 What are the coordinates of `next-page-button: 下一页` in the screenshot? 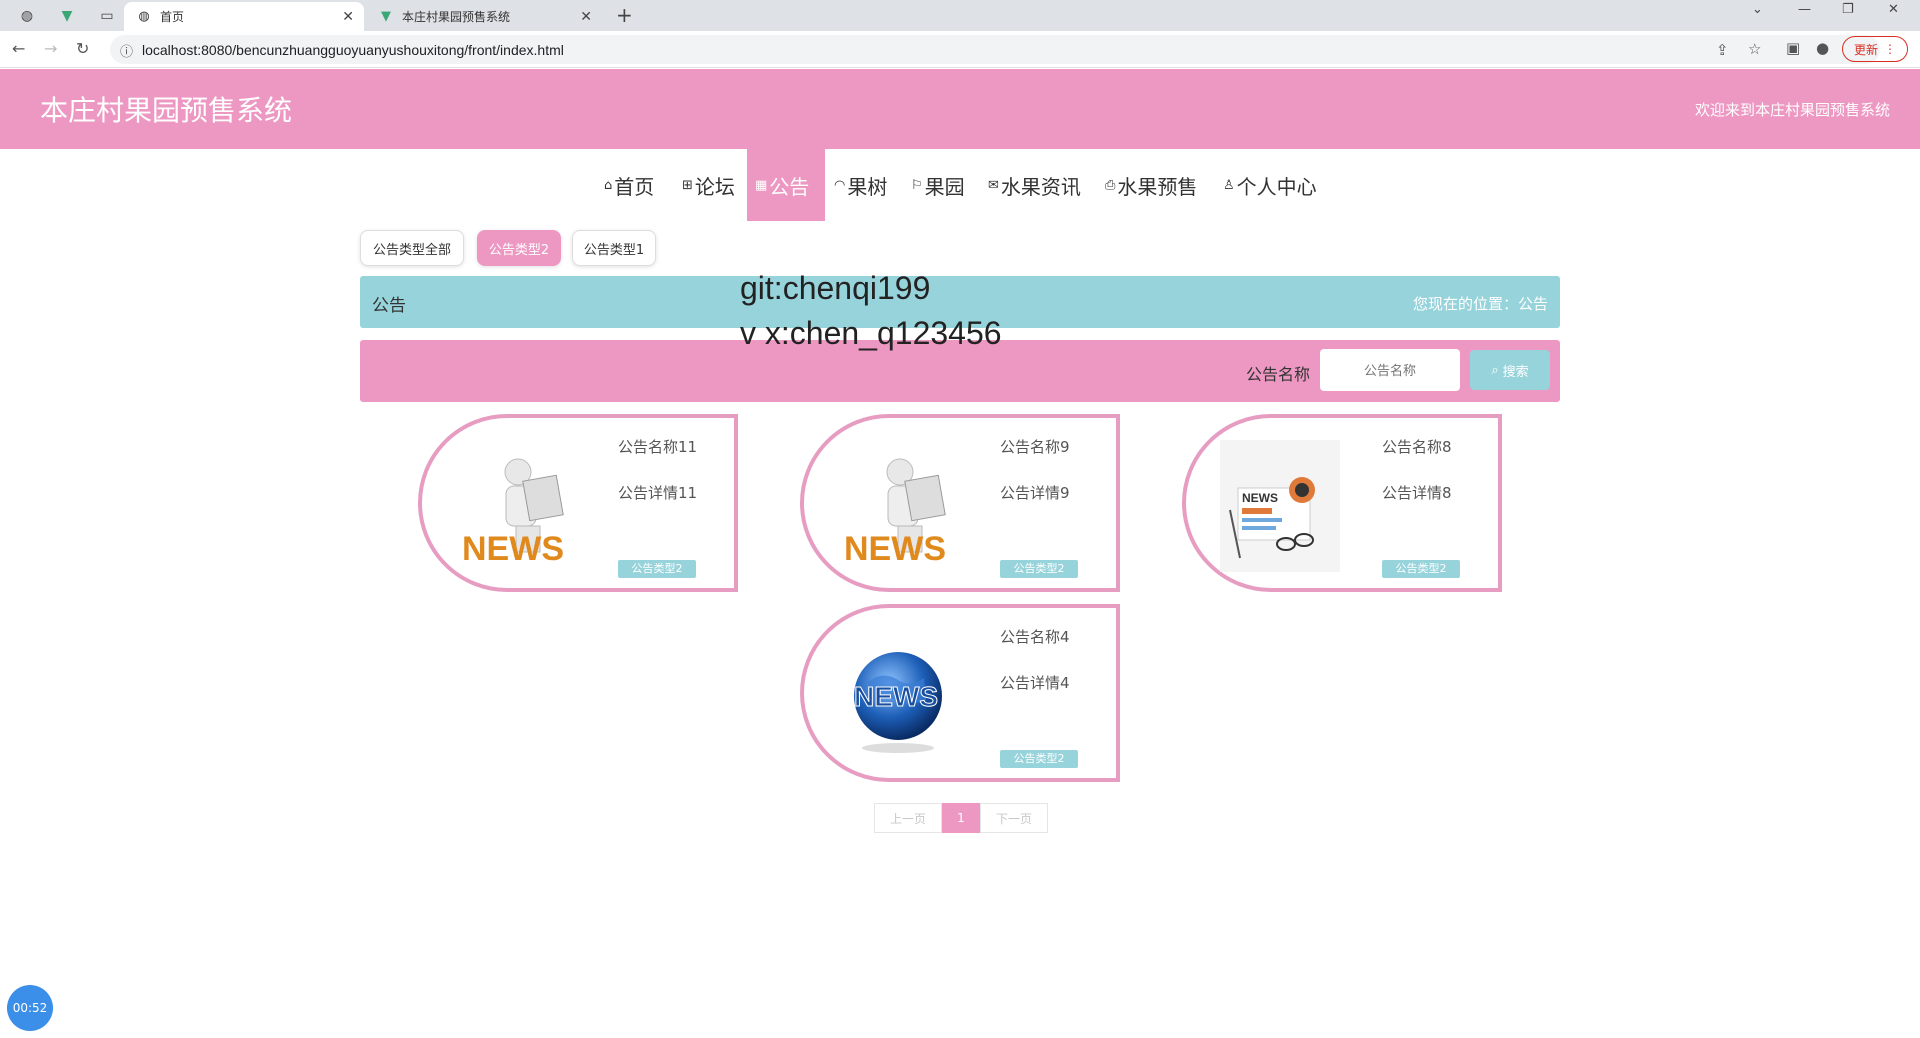 It's located at (1014, 818).